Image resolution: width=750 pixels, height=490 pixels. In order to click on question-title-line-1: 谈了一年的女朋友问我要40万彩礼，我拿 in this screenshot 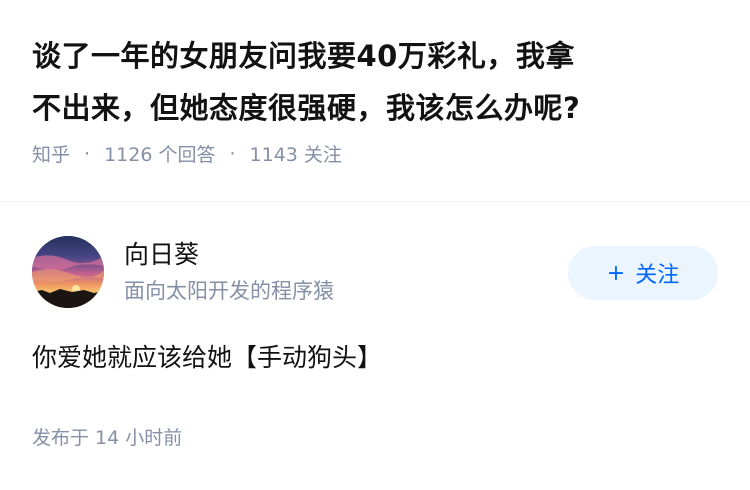, I will do `click(303, 56)`.